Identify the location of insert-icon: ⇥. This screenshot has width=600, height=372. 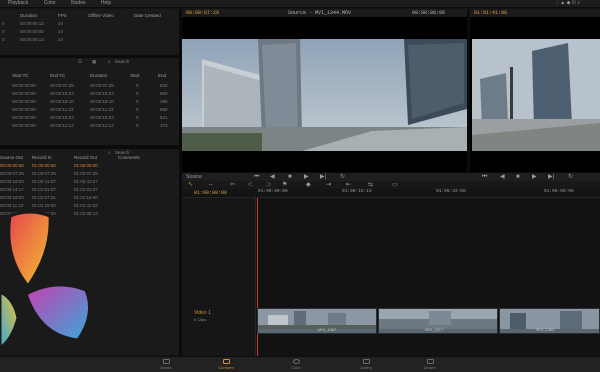
(328, 185).